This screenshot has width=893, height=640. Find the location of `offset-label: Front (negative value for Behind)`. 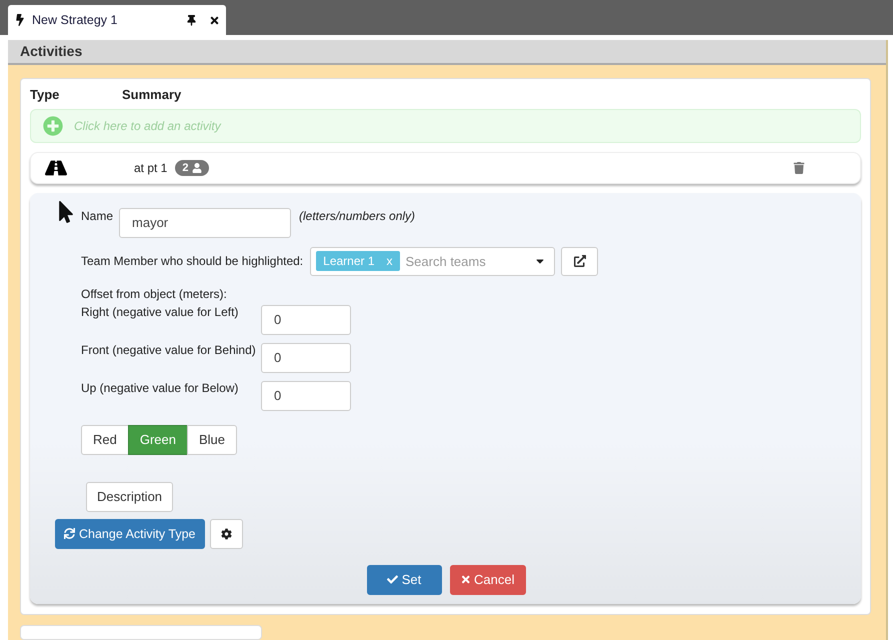

offset-label: Front (negative value for Behind) is located at coordinates (169, 349).